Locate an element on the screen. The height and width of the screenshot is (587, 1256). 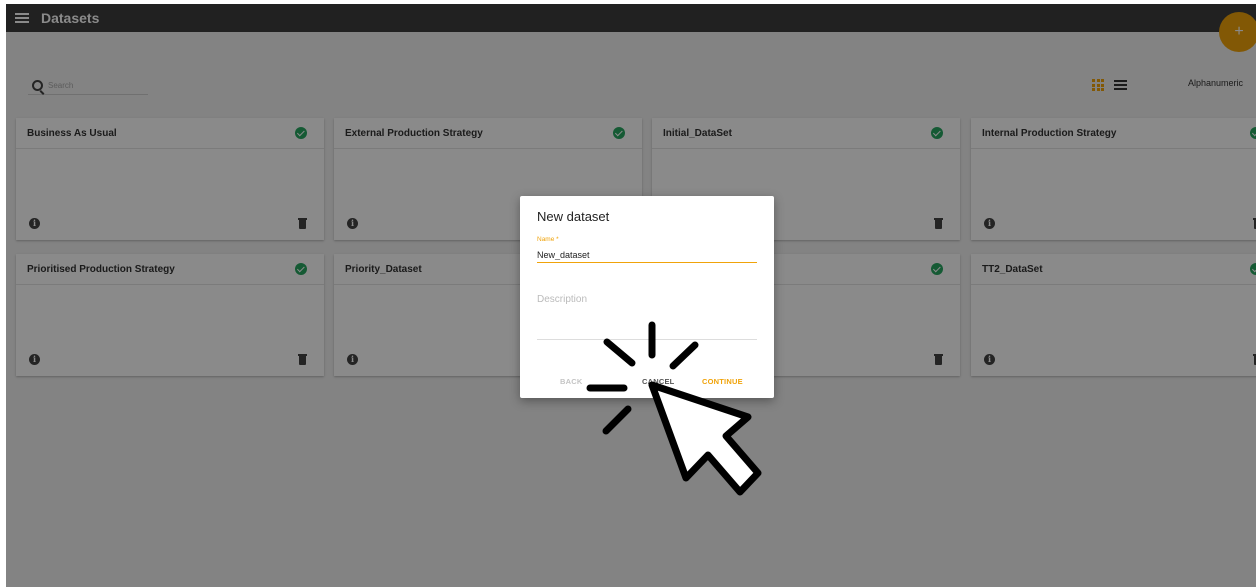
back-button: BACK is located at coordinates (571, 381).